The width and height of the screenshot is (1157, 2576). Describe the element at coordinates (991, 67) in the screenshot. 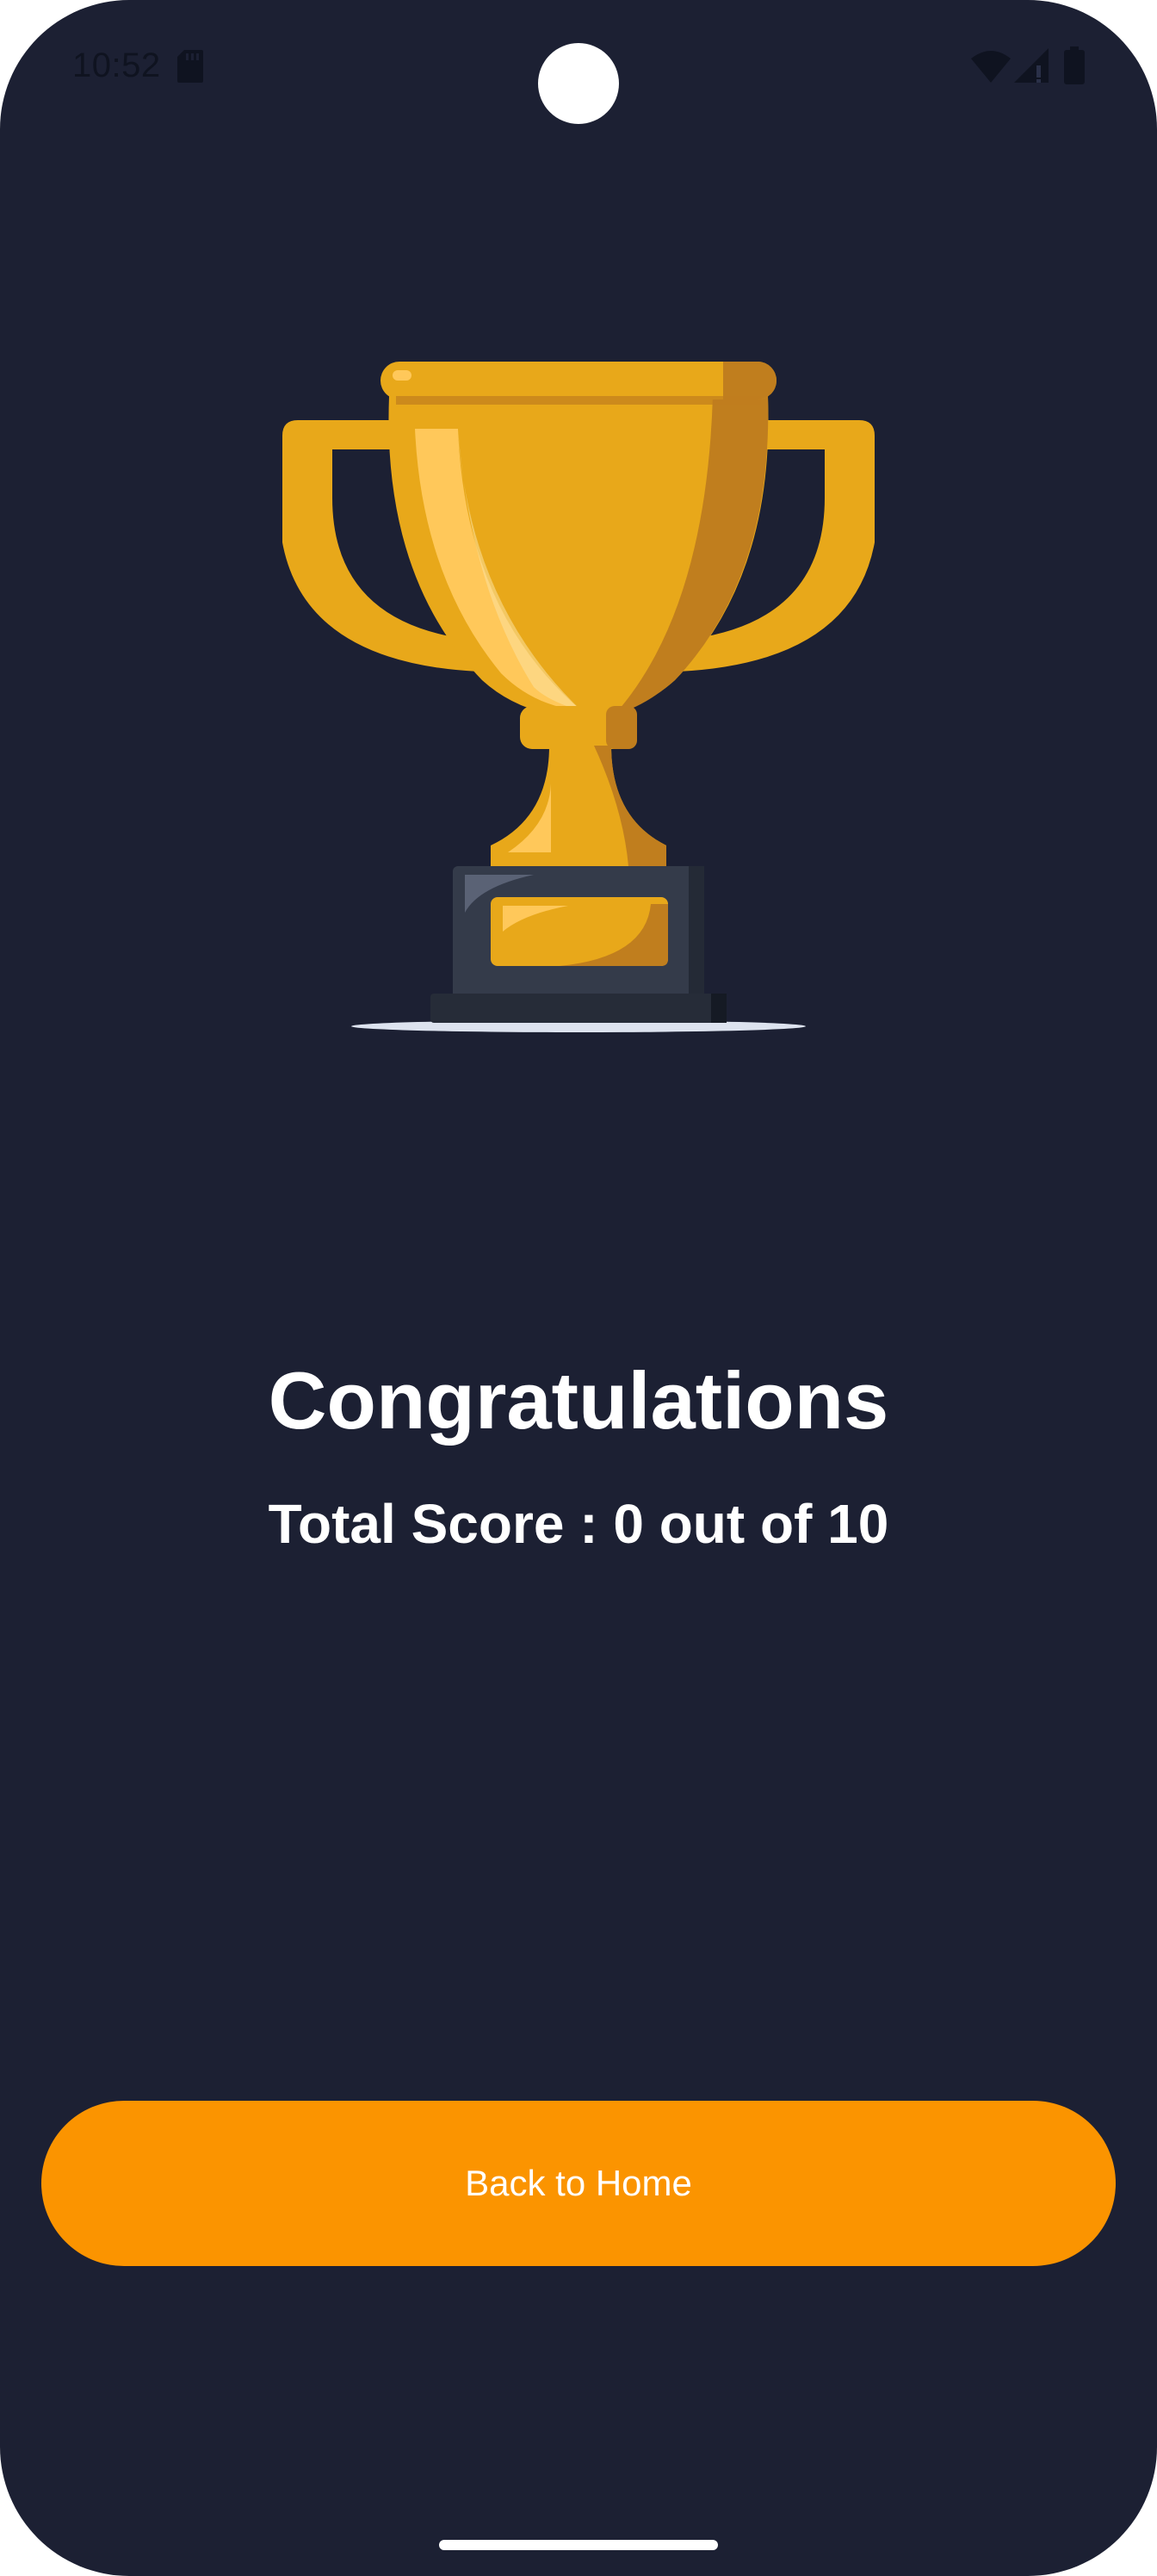

I see `wifi-icon` at that location.